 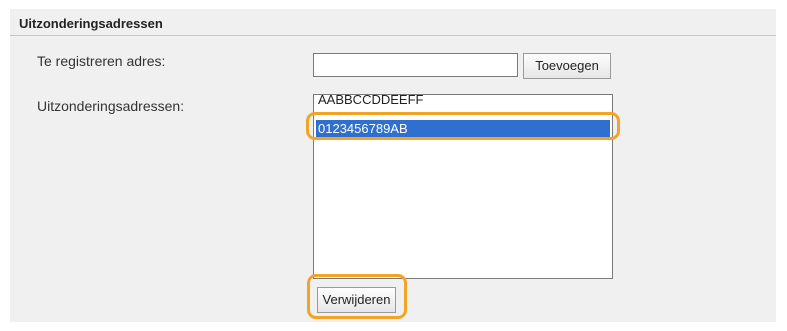 What do you see at coordinates (567, 66) in the screenshot?
I see `add-button: Toevoegen` at bounding box center [567, 66].